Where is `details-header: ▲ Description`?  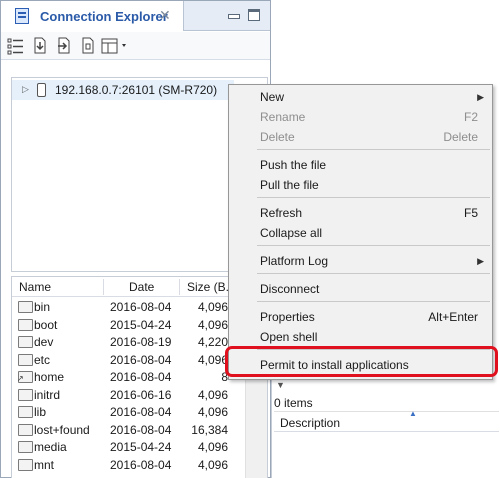 details-header: ▲ Description is located at coordinates (386, 420).